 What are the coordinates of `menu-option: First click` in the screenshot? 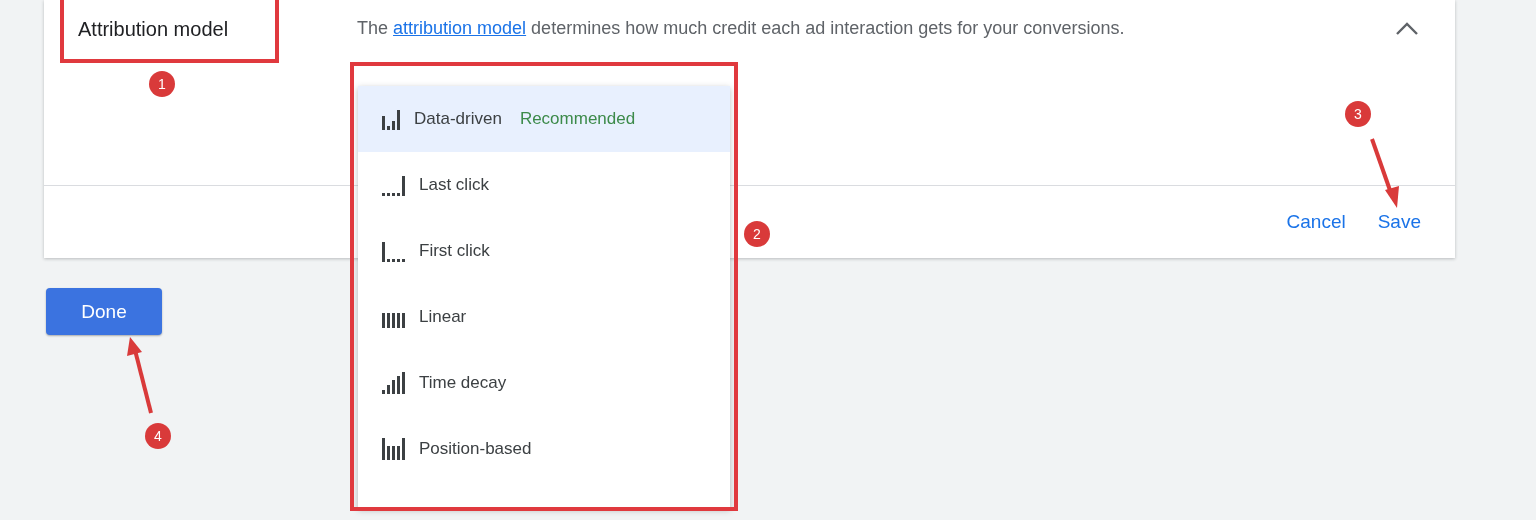 It's located at (544, 251).